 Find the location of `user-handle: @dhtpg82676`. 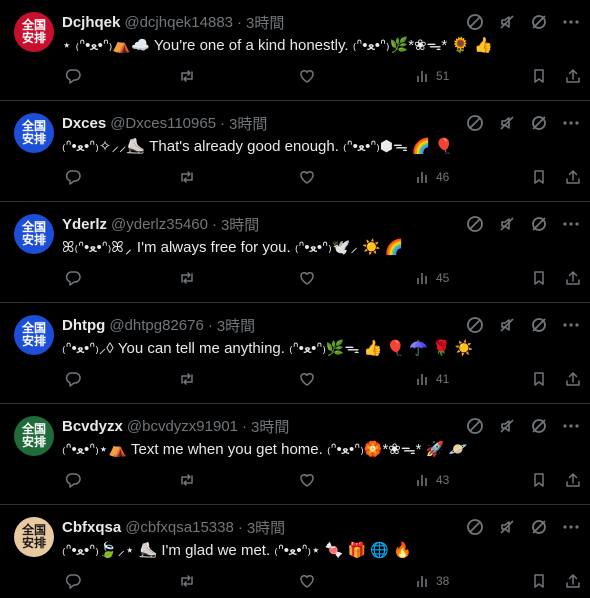

user-handle: @dhtpg82676 is located at coordinates (156, 325).